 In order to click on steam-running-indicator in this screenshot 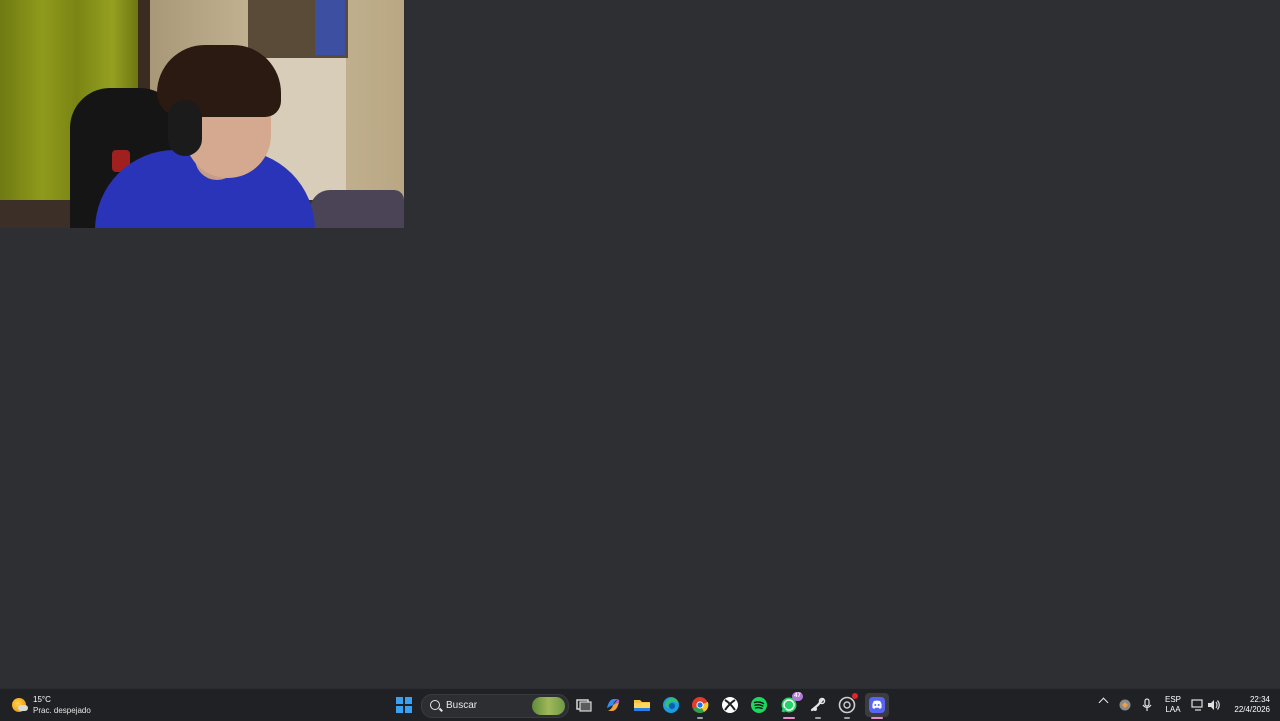, I will do `click(818, 718)`.